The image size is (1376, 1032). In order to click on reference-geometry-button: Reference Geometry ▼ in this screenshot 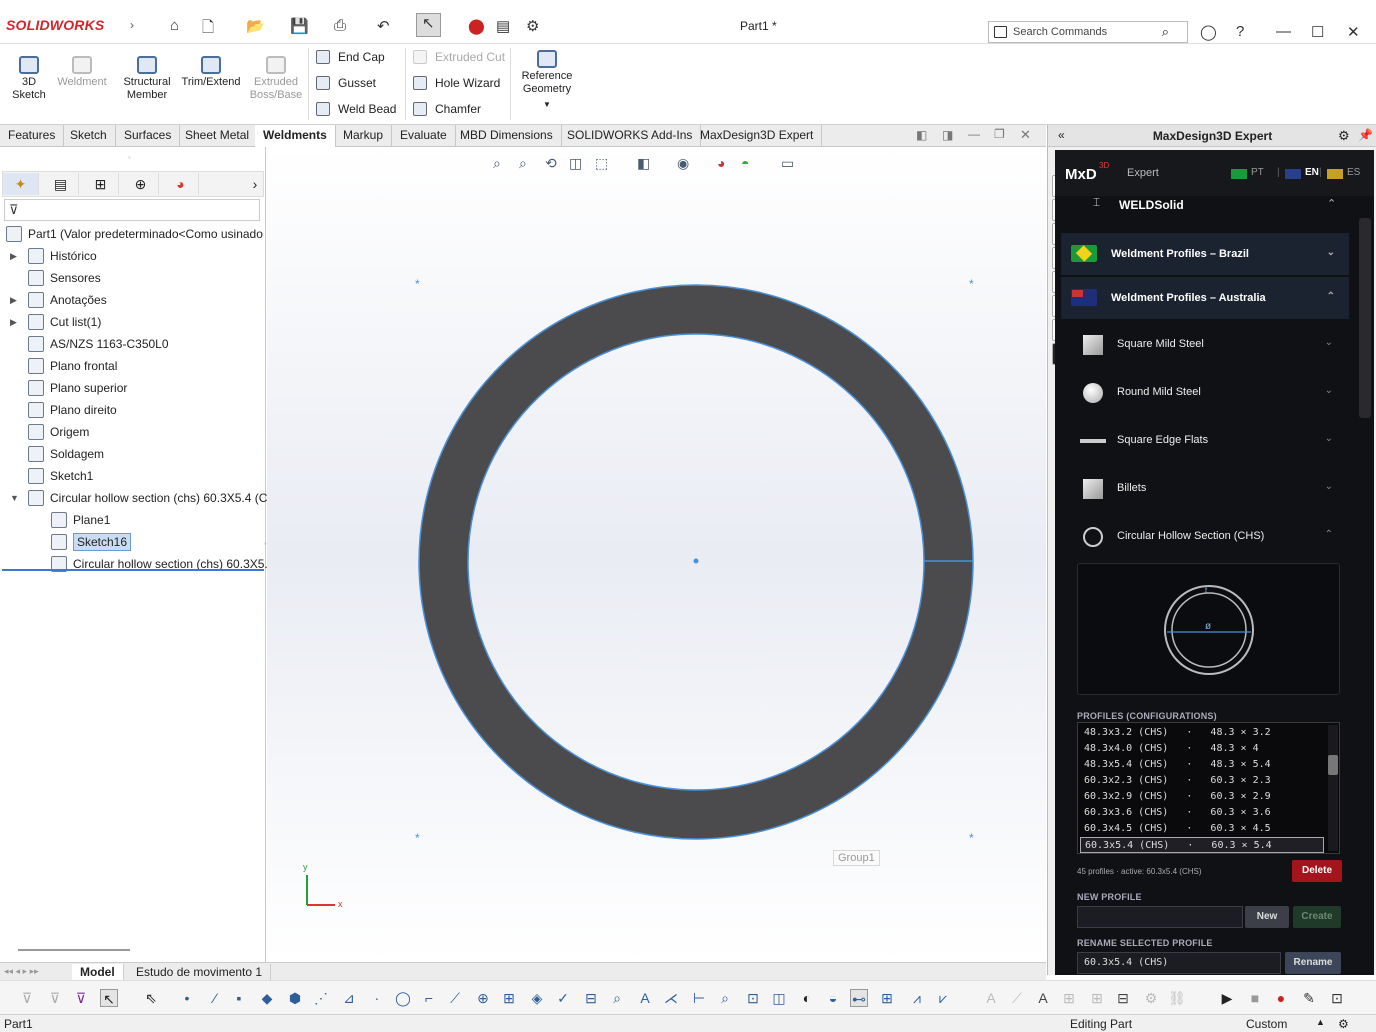, I will do `click(547, 80)`.